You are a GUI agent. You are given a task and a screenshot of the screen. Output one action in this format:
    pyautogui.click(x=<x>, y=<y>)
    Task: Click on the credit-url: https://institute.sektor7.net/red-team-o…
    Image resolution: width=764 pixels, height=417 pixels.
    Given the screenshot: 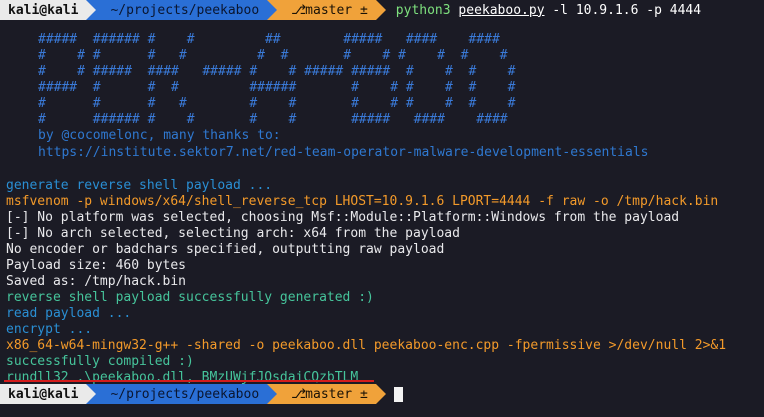 What is the action you would take?
    pyautogui.click(x=343, y=153)
    